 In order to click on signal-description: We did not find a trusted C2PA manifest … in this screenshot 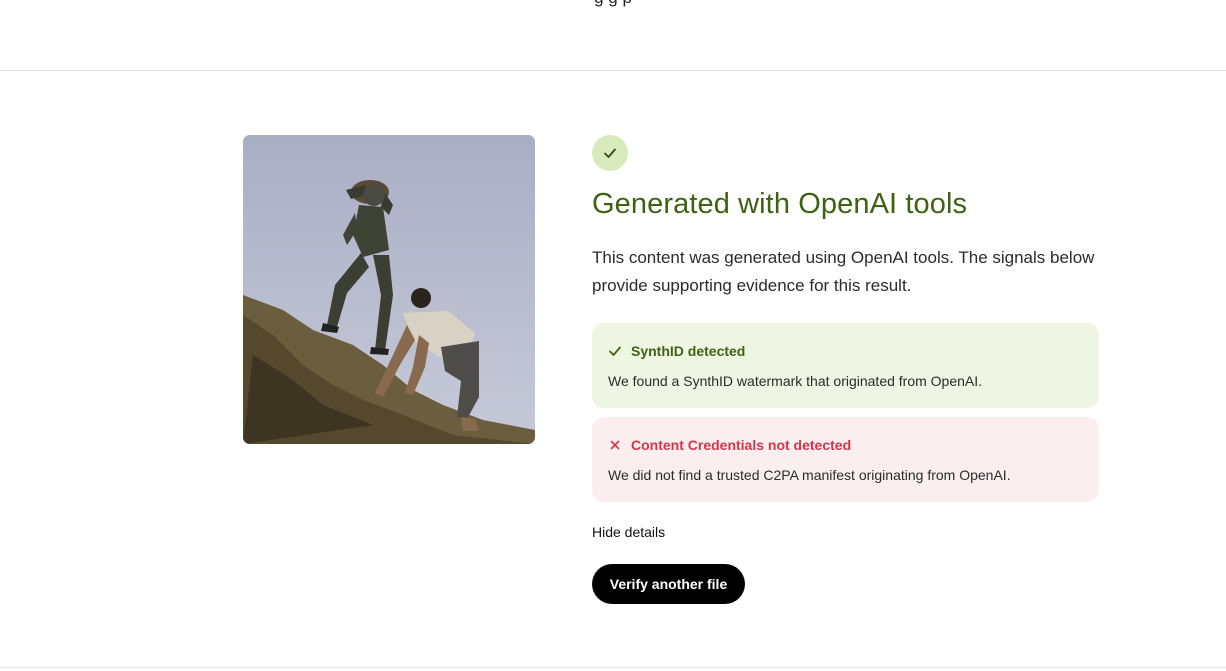, I will do `click(809, 475)`.